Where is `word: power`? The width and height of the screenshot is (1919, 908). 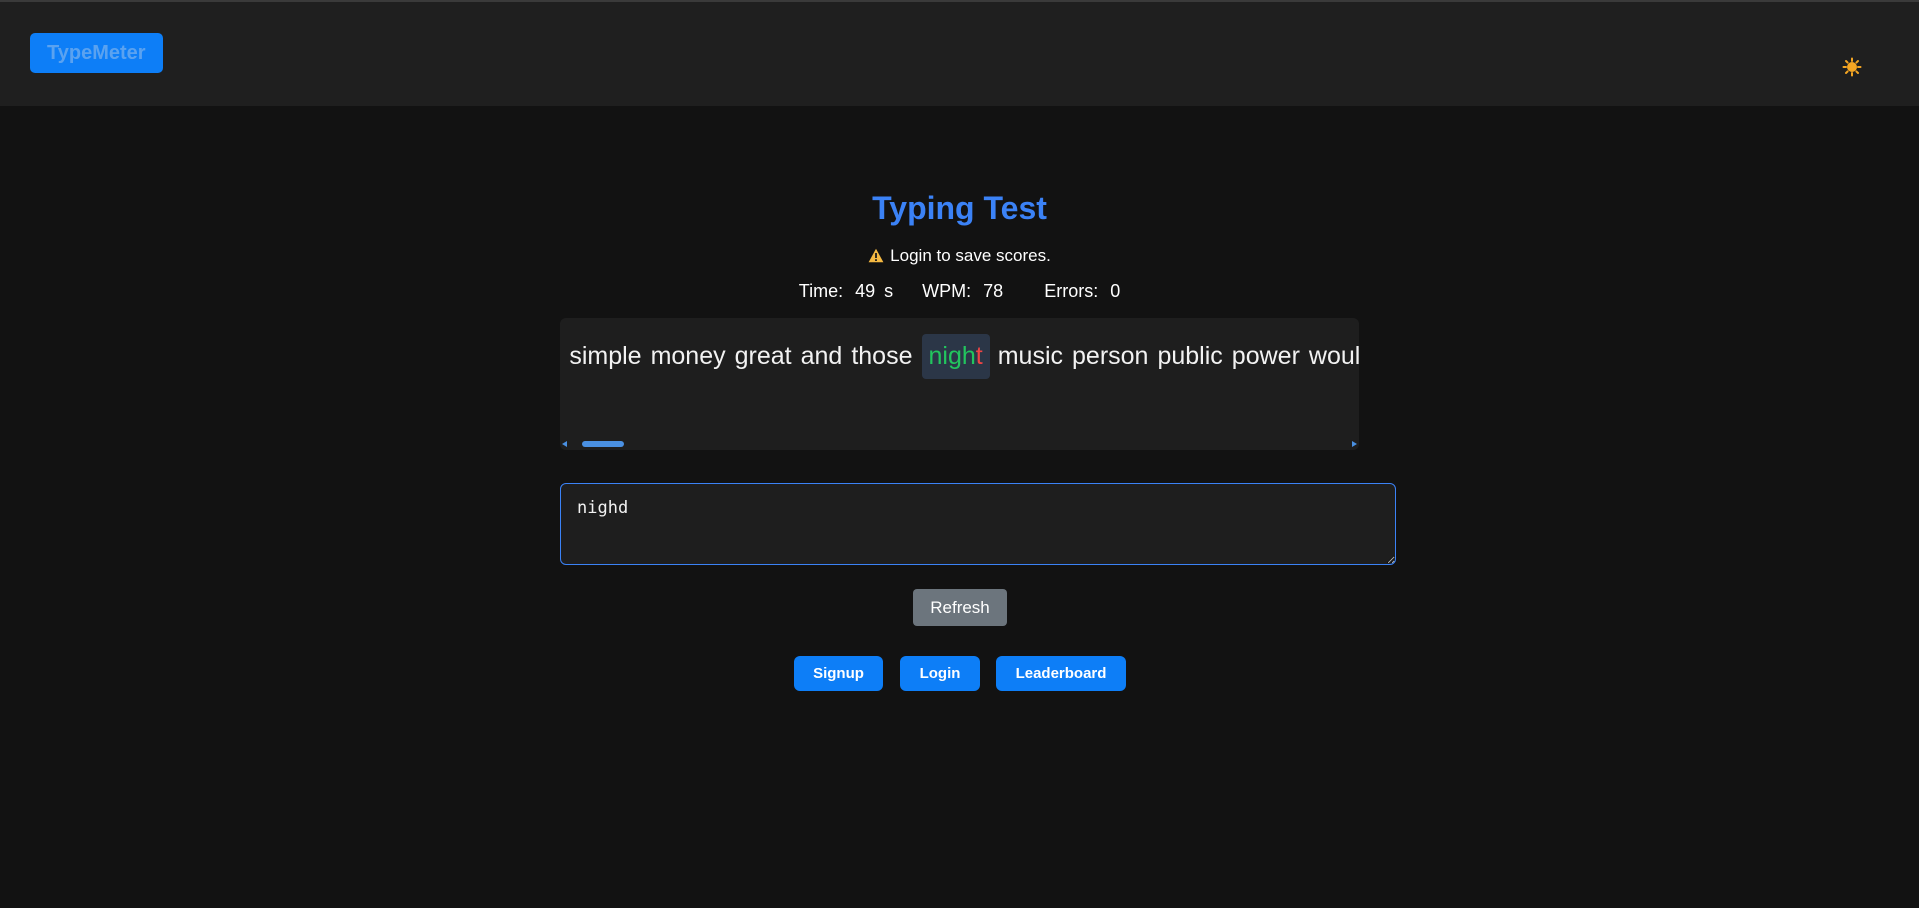
word: power is located at coordinates (1265, 356).